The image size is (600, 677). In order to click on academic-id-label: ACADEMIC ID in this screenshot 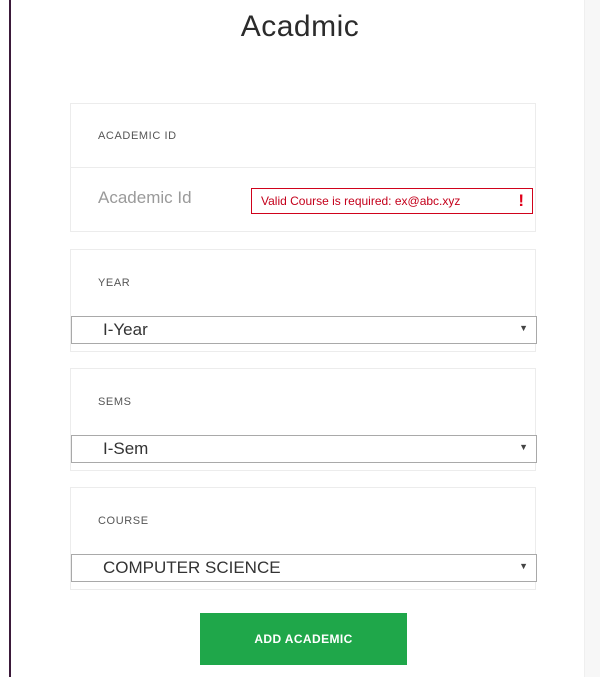, I will do `click(137, 136)`.